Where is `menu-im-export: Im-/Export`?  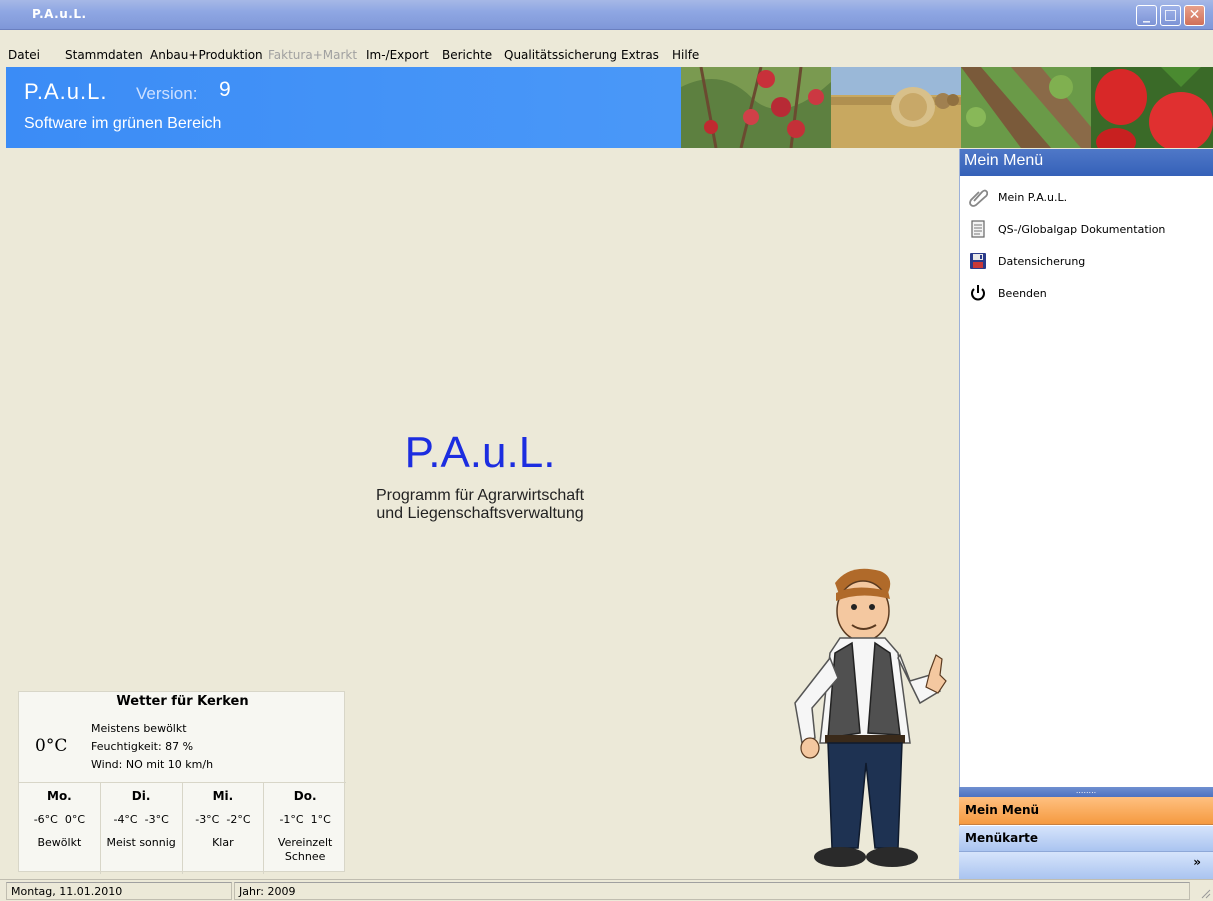 menu-im-export: Im-/Export is located at coordinates (397, 55).